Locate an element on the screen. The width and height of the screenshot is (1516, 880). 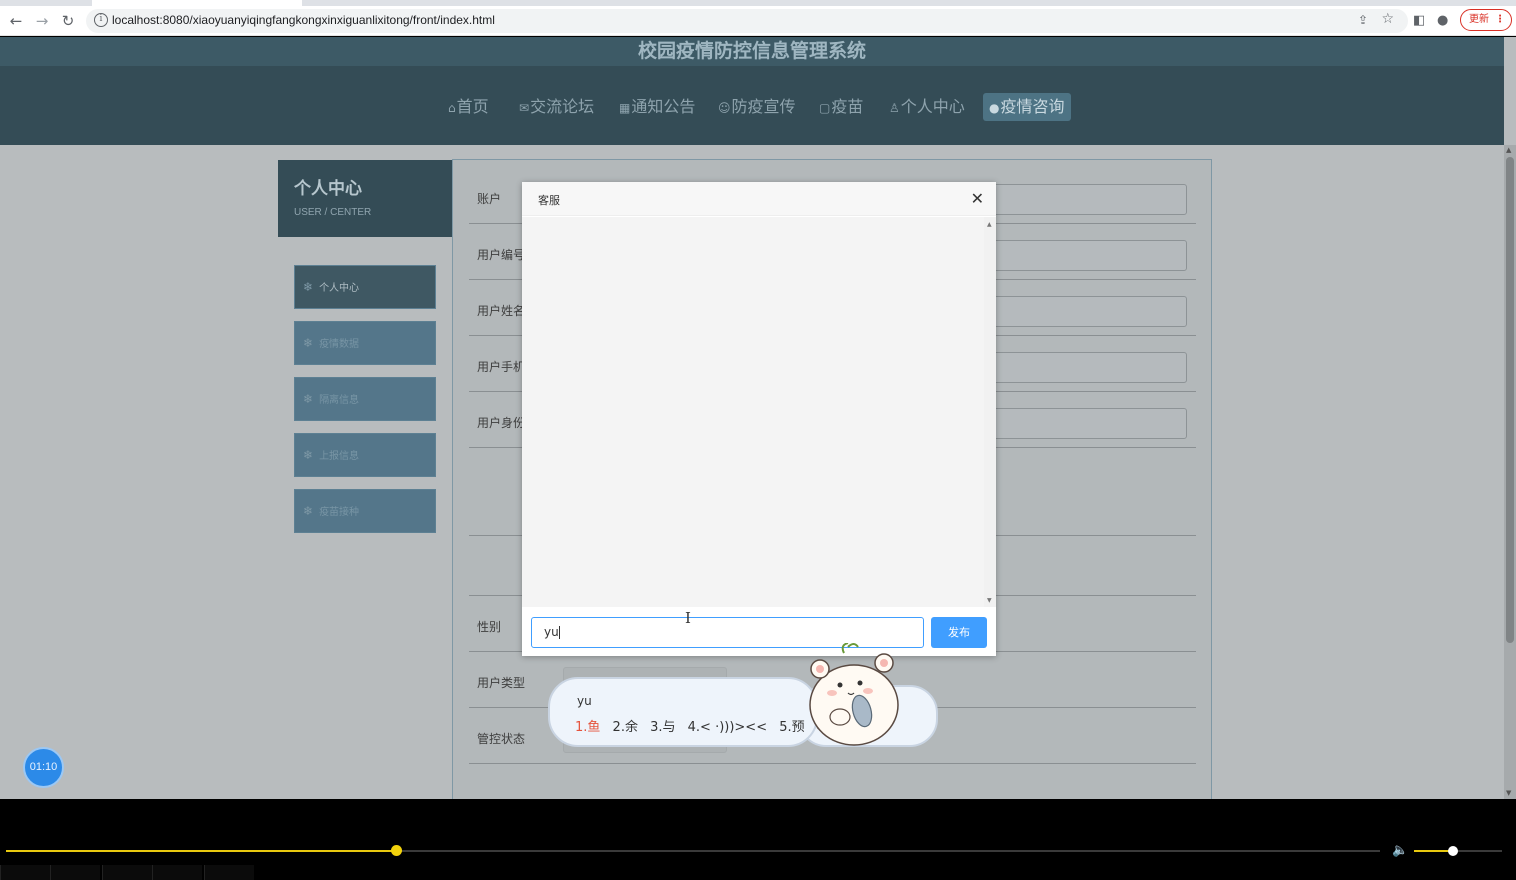
ime-candidate-window: yu 1.鱼 2.余 3.与 4.< ·)))><< 5.预 ◀▶ is located at coordinates (743, 696).